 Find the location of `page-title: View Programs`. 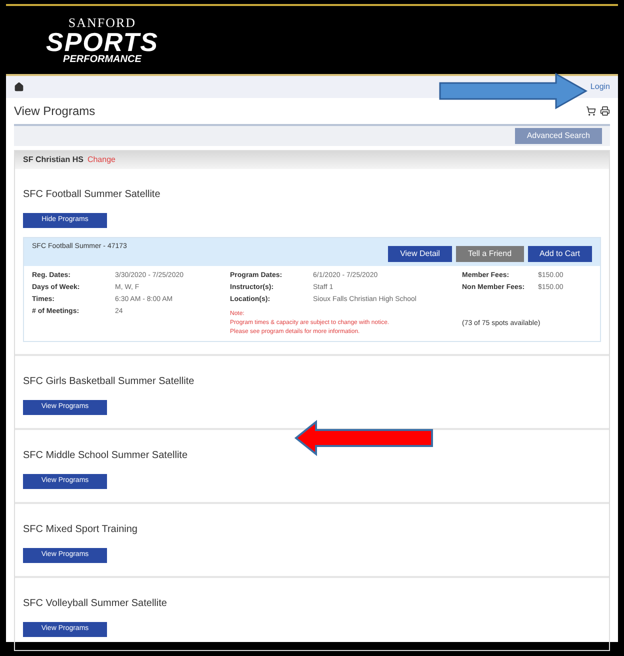

page-title: View Programs is located at coordinates (55, 111).